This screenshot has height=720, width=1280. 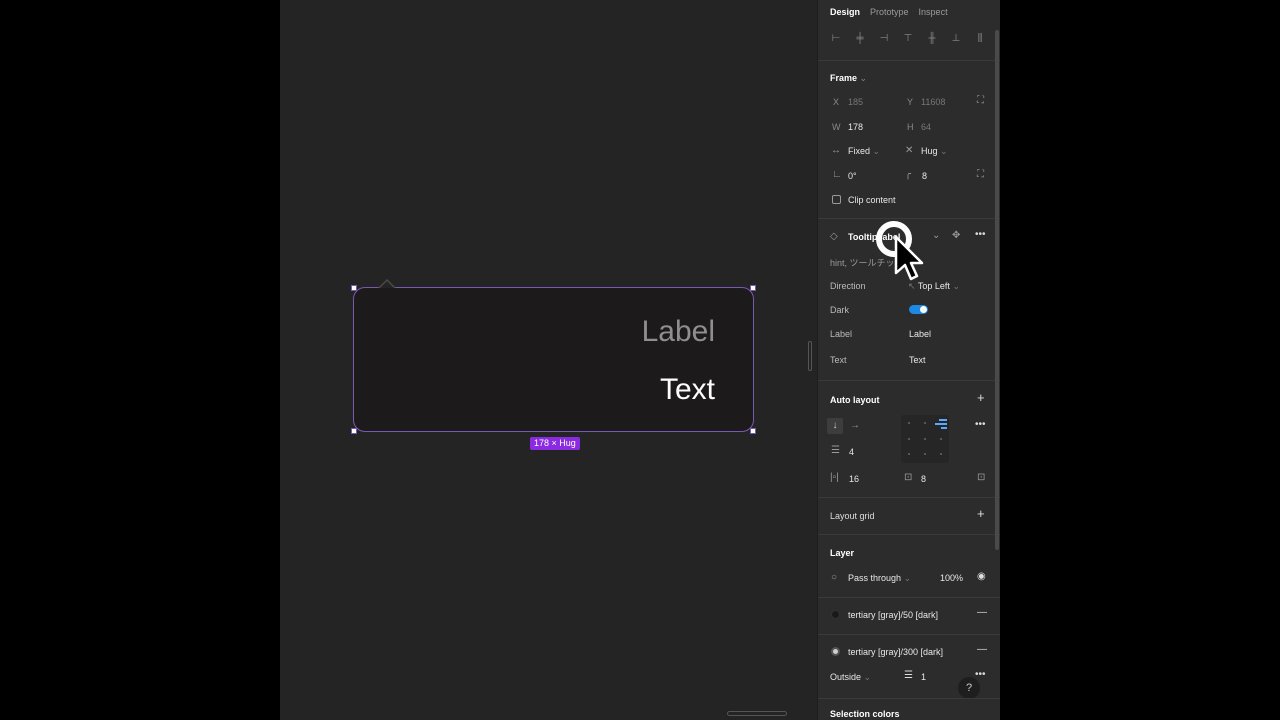 I want to click on component-description: hint, ツールチップ, so click(x=867, y=263).